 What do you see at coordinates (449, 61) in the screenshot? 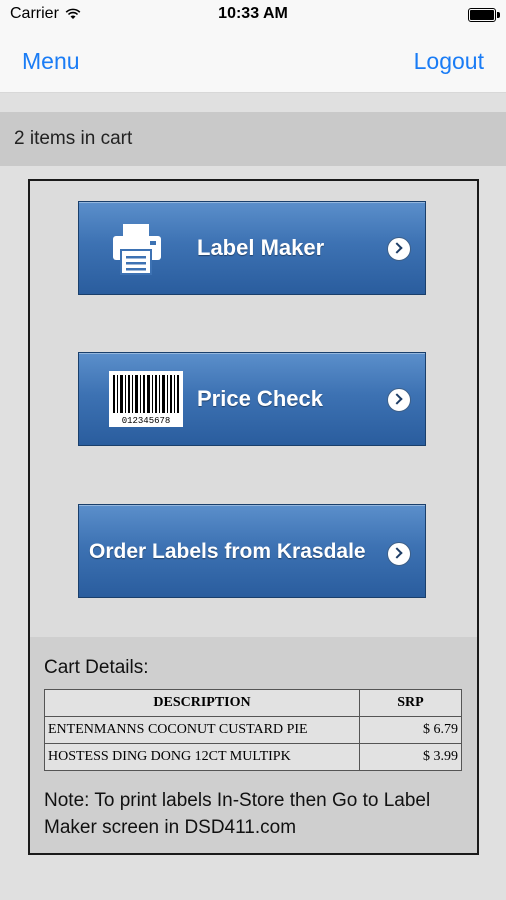
I see `logout-button: Logout` at bounding box center [449, 61].